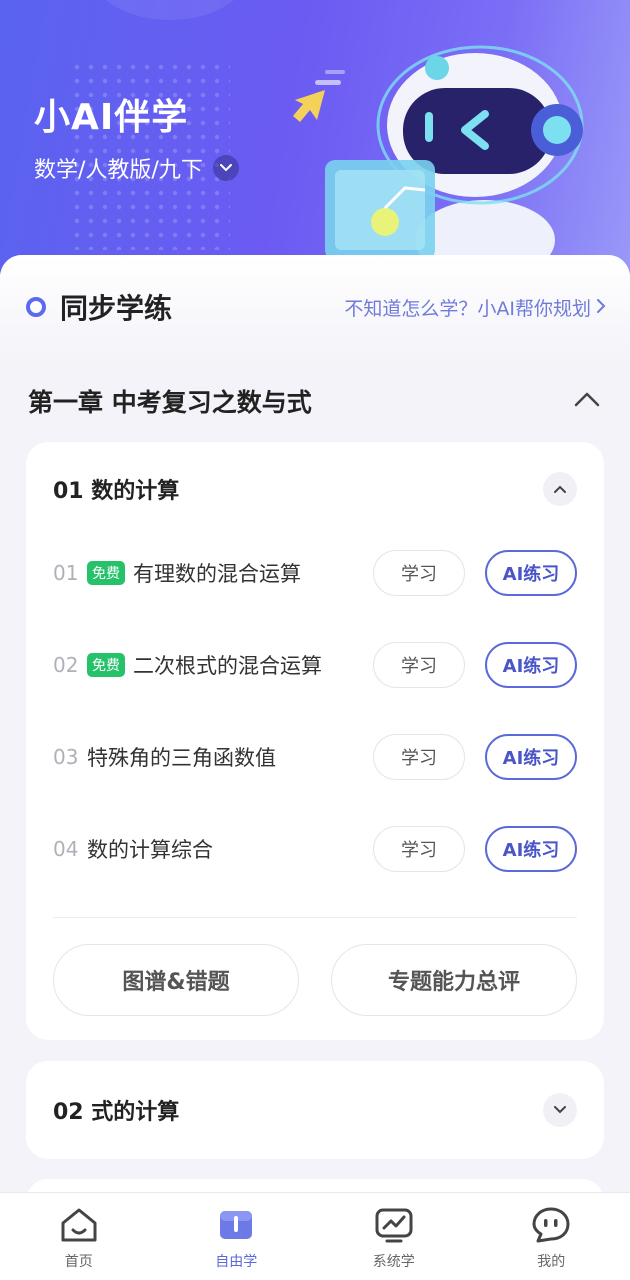  I want to click on divider, so click(315, 917).